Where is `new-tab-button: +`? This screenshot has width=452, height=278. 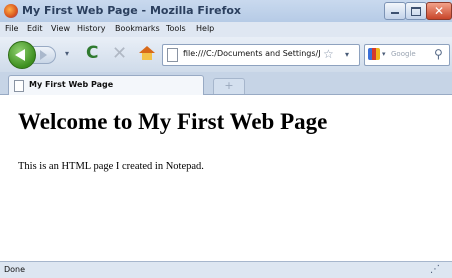
new-tab-button: + is located at coordinates (229, 86).